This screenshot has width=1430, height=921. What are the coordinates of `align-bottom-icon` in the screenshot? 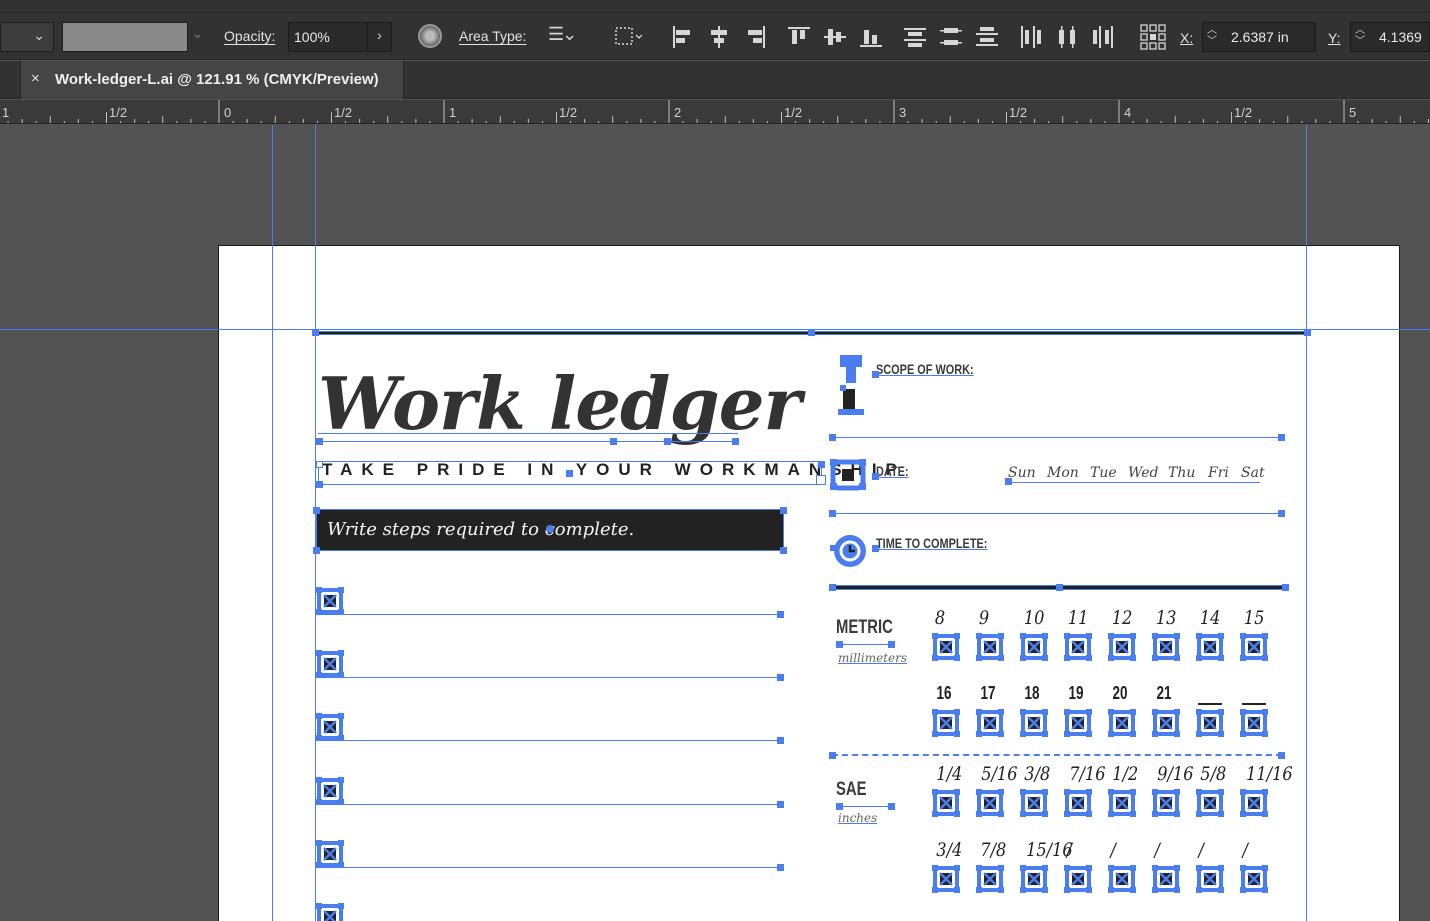 It's located at (871, 37).